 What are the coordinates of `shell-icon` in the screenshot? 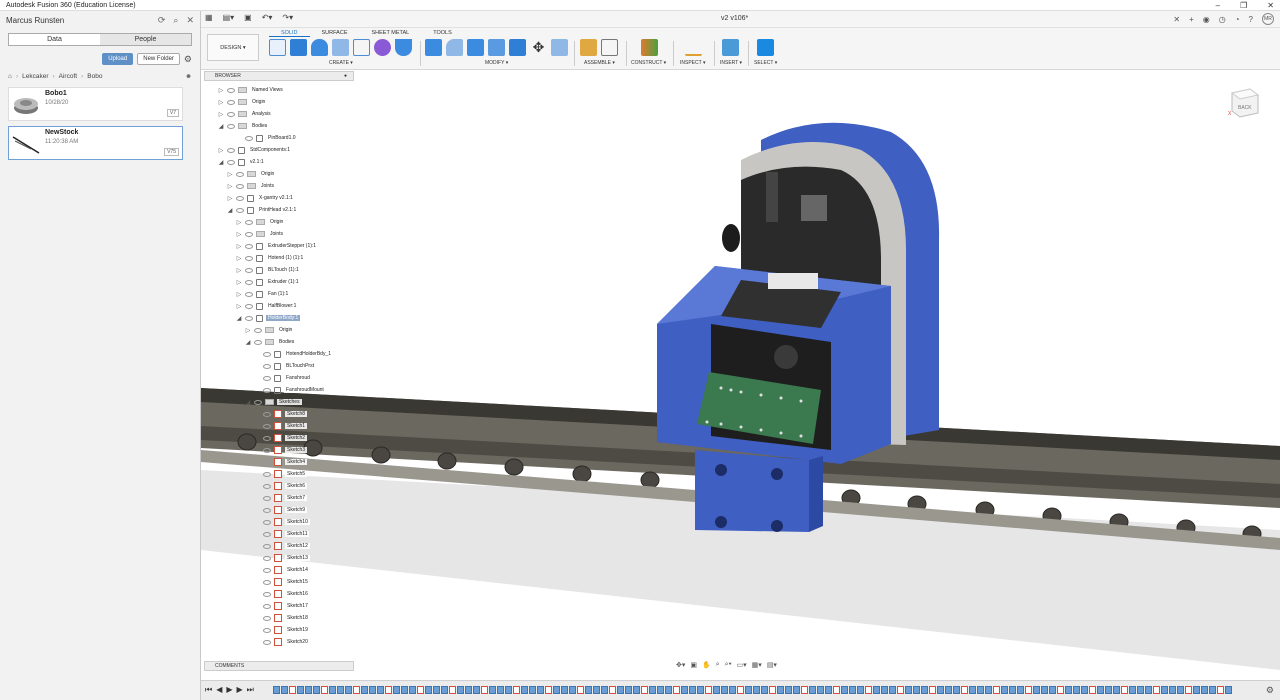 It's located at (496, 47).